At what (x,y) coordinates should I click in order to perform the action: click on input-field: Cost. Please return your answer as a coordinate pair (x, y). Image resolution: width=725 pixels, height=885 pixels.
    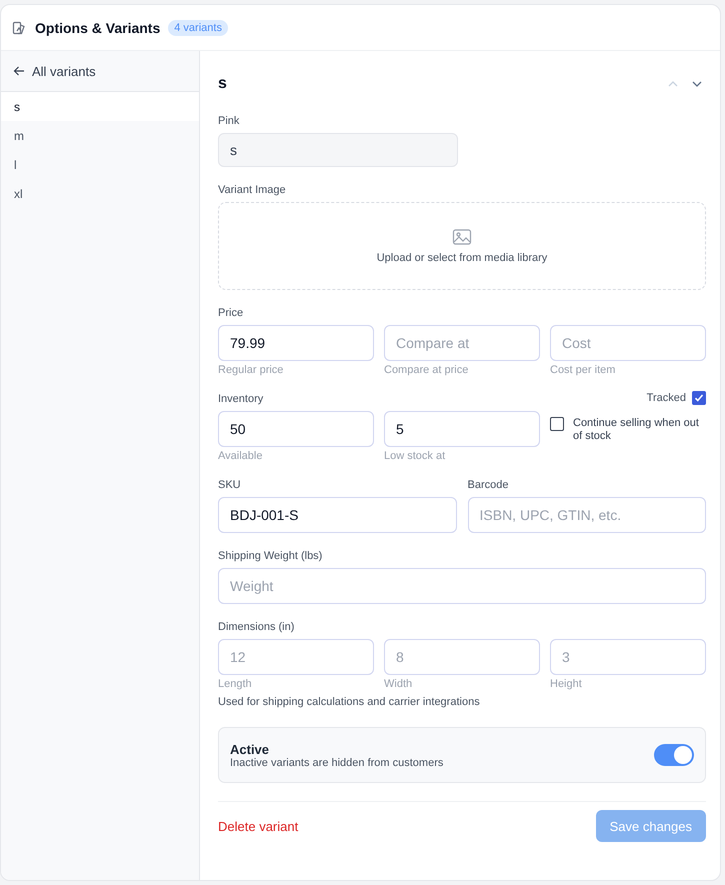
    Looking at the image, I should click on (628, 343).